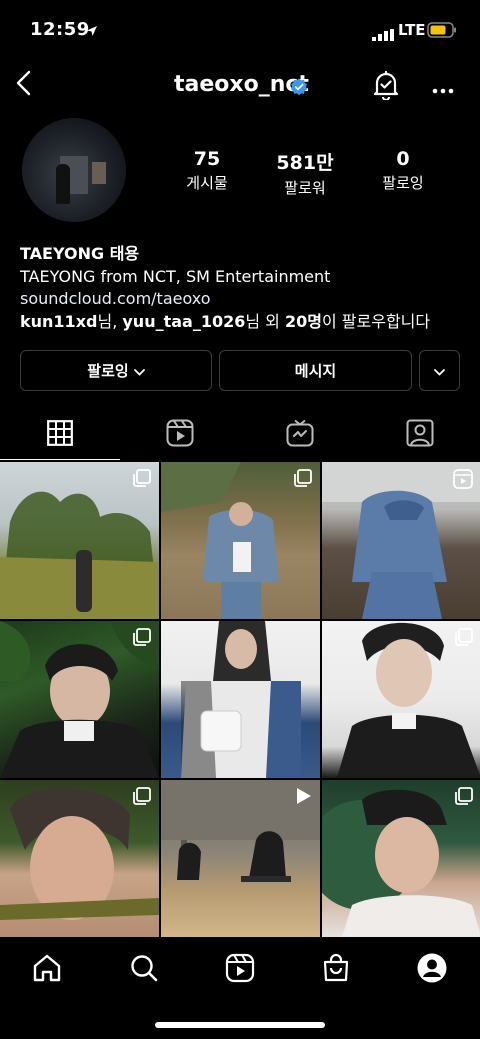 This screenshot has height=1039, width=480. I want to click on bottom-navigation, so click(240, 971).